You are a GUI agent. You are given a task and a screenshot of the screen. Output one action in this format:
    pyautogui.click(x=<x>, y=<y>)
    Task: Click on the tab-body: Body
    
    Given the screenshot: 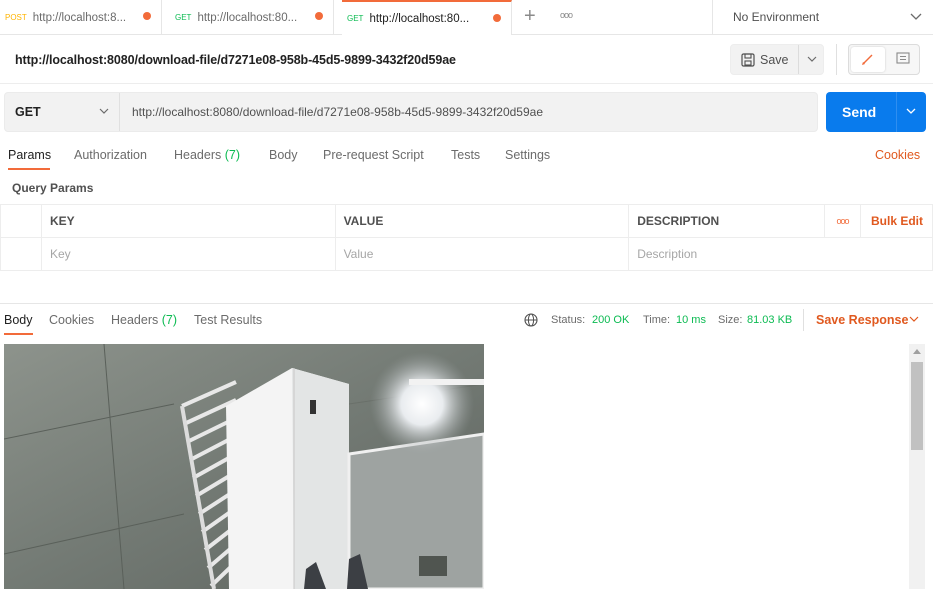 What is the action you would take?
    pyautogui.click(x=283, y=155)
    